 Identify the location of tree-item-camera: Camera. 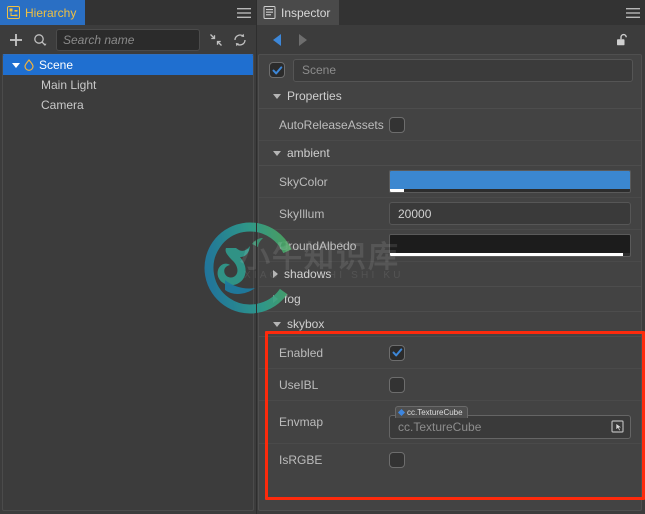
(128, 105).